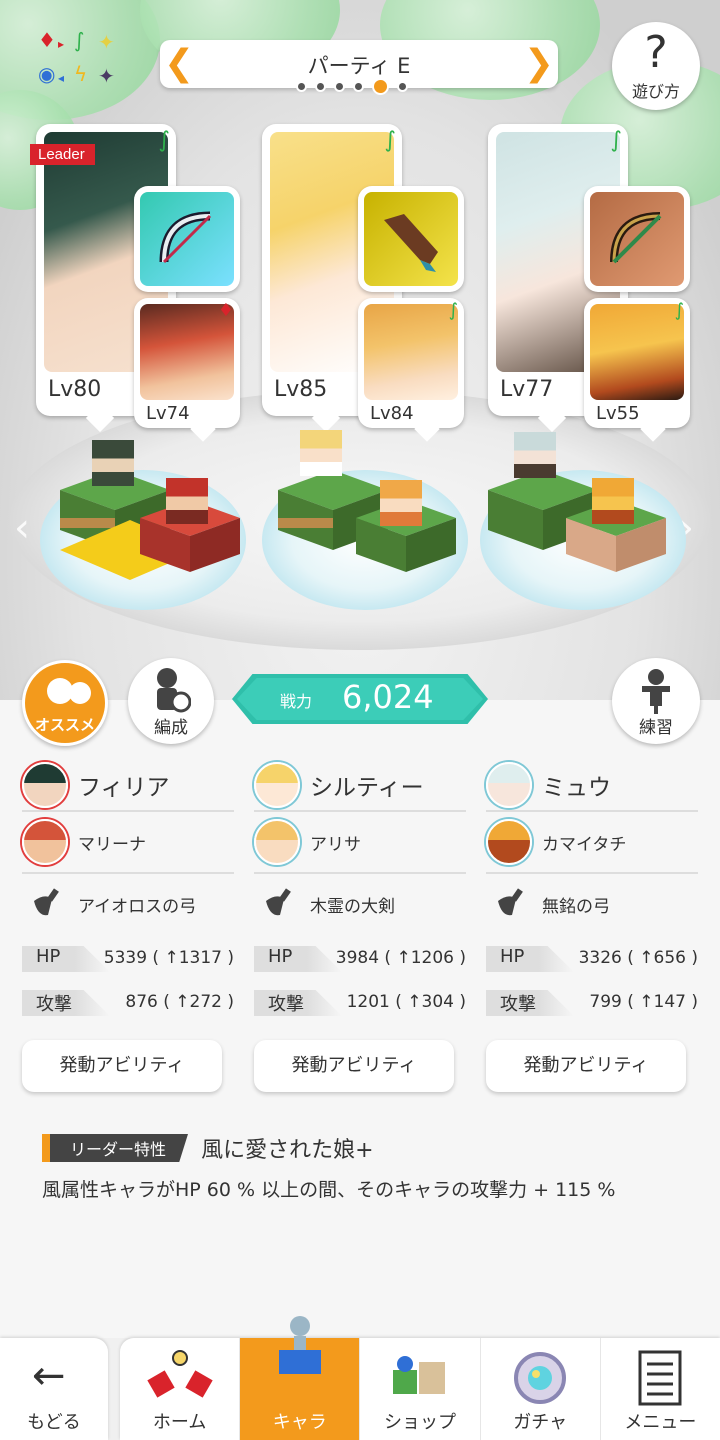  I want to click on party-power: 戦力 6,024, so click(360, 699).